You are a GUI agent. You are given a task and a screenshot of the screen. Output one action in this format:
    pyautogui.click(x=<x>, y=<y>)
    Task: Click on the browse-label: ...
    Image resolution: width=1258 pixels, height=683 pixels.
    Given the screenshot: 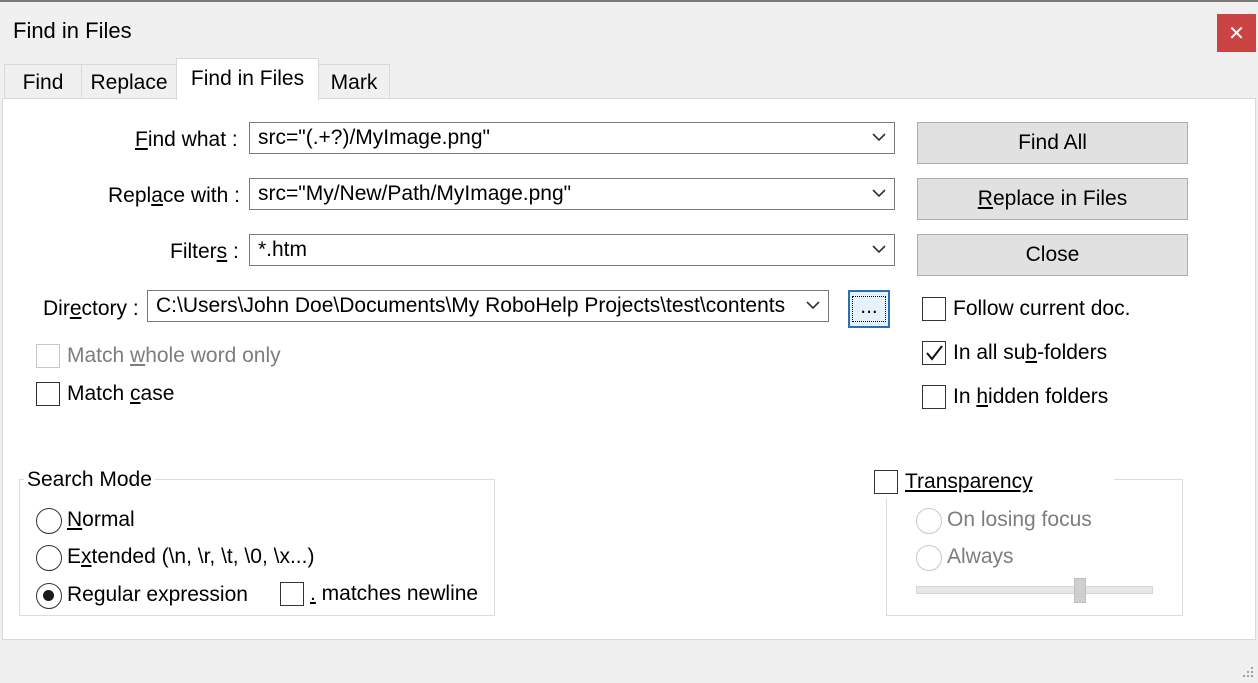 What is the action you would take?
    pyautogui.click(x=869, y=306)
    